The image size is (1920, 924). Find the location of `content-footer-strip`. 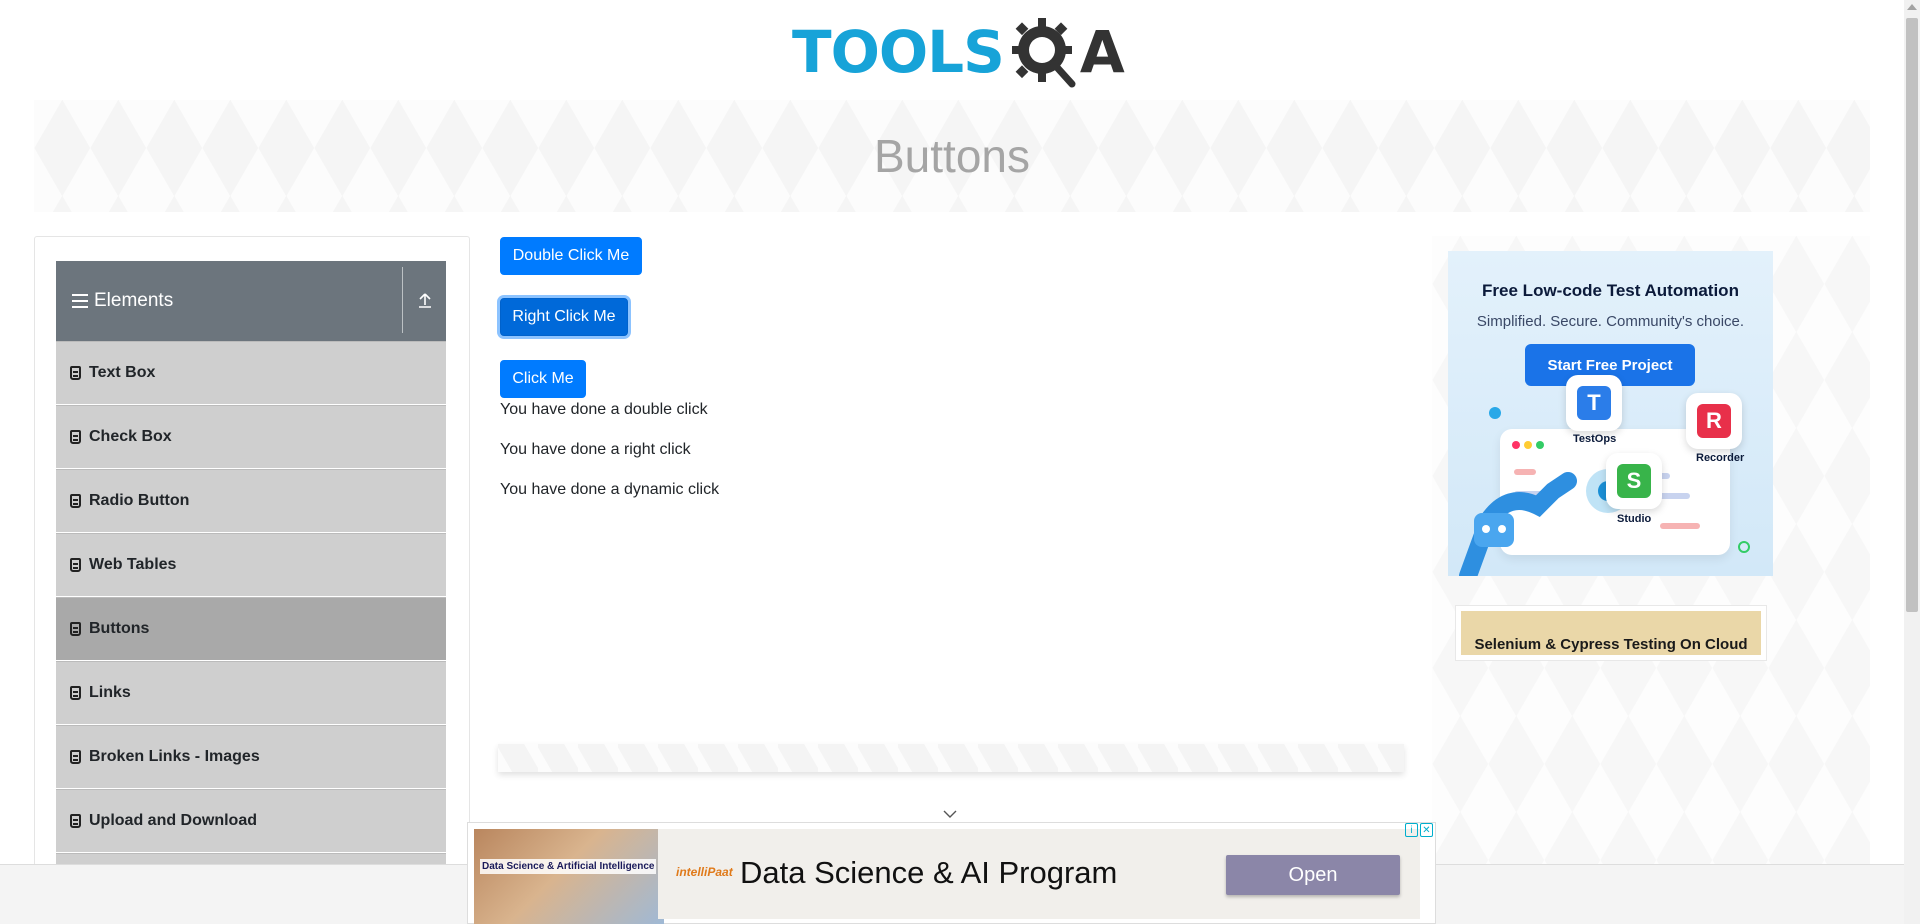

content-footer-strip is located at coordinates (951, 758).